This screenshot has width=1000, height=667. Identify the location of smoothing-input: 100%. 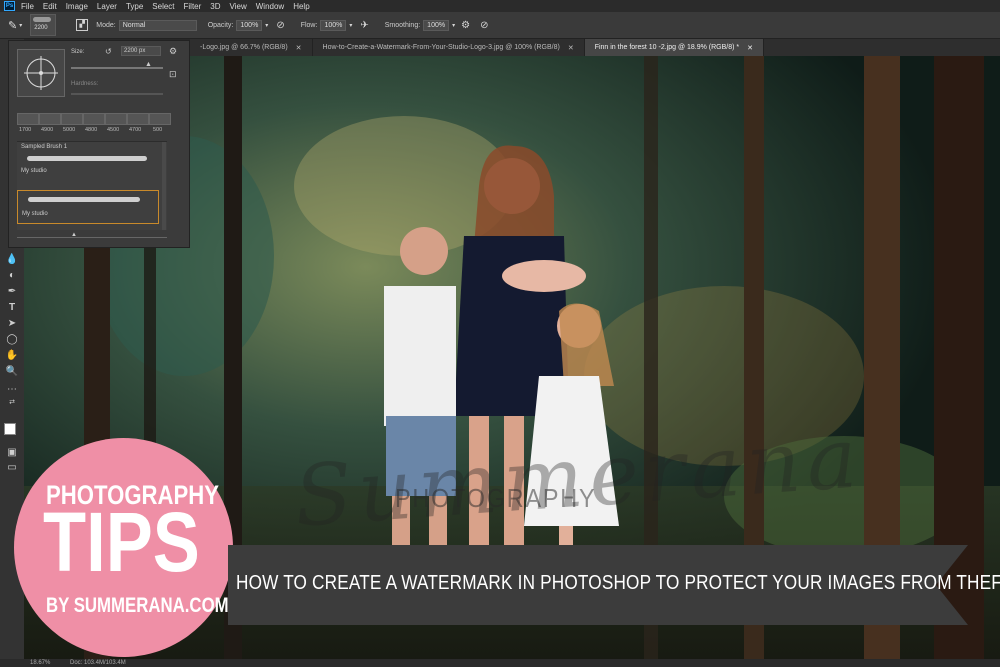
(436, 25).